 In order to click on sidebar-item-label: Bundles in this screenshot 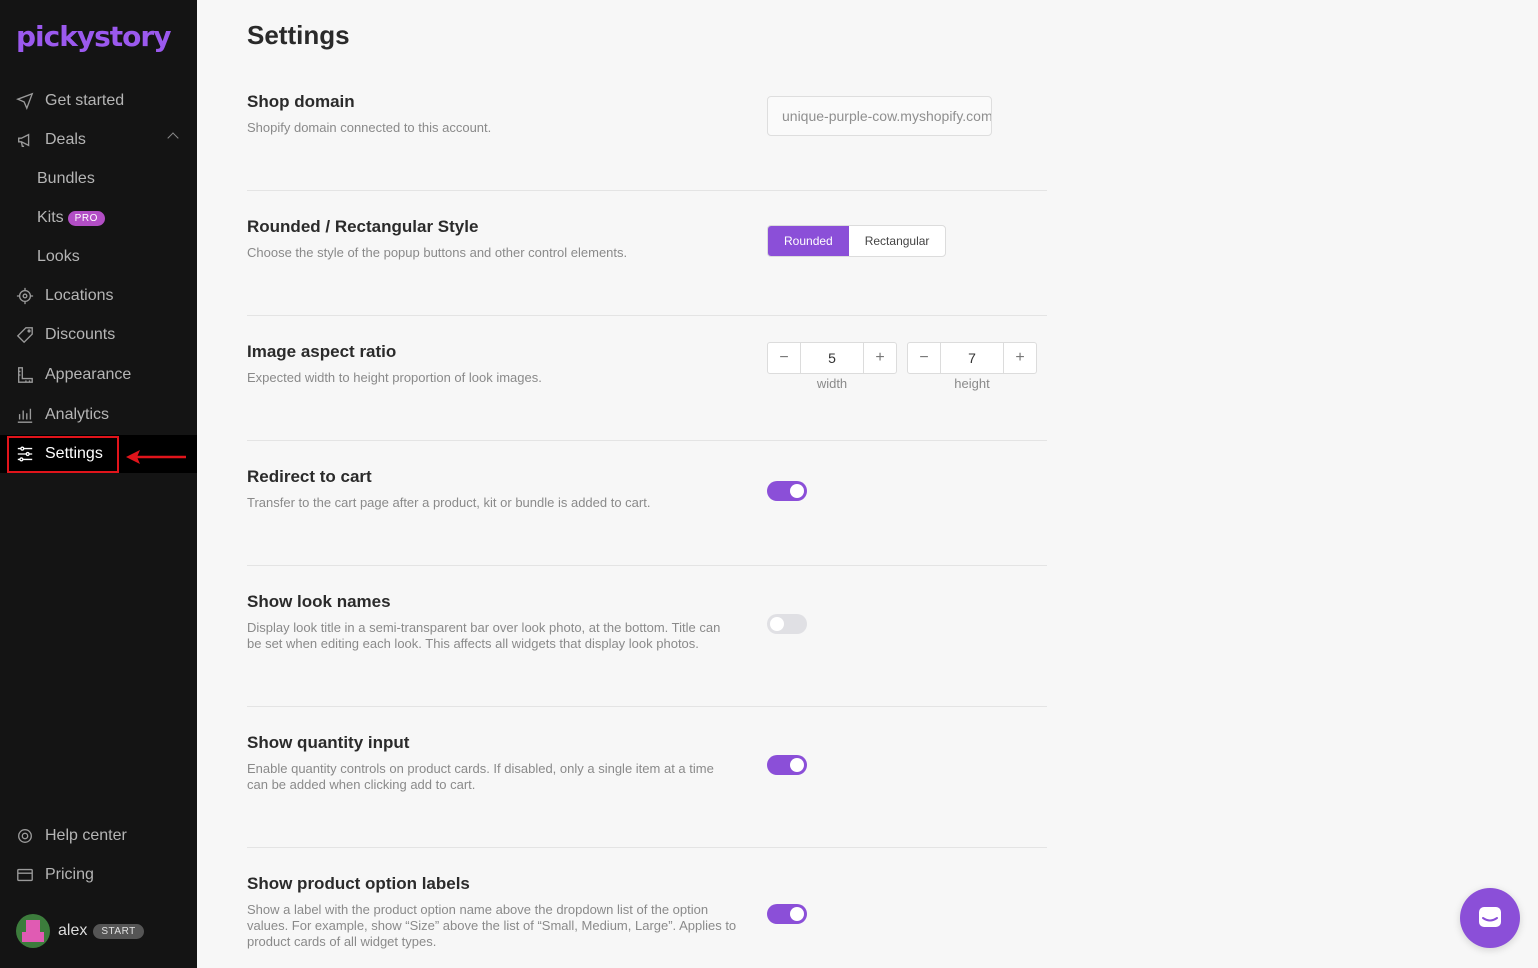, I will do `click(66, 178)`.